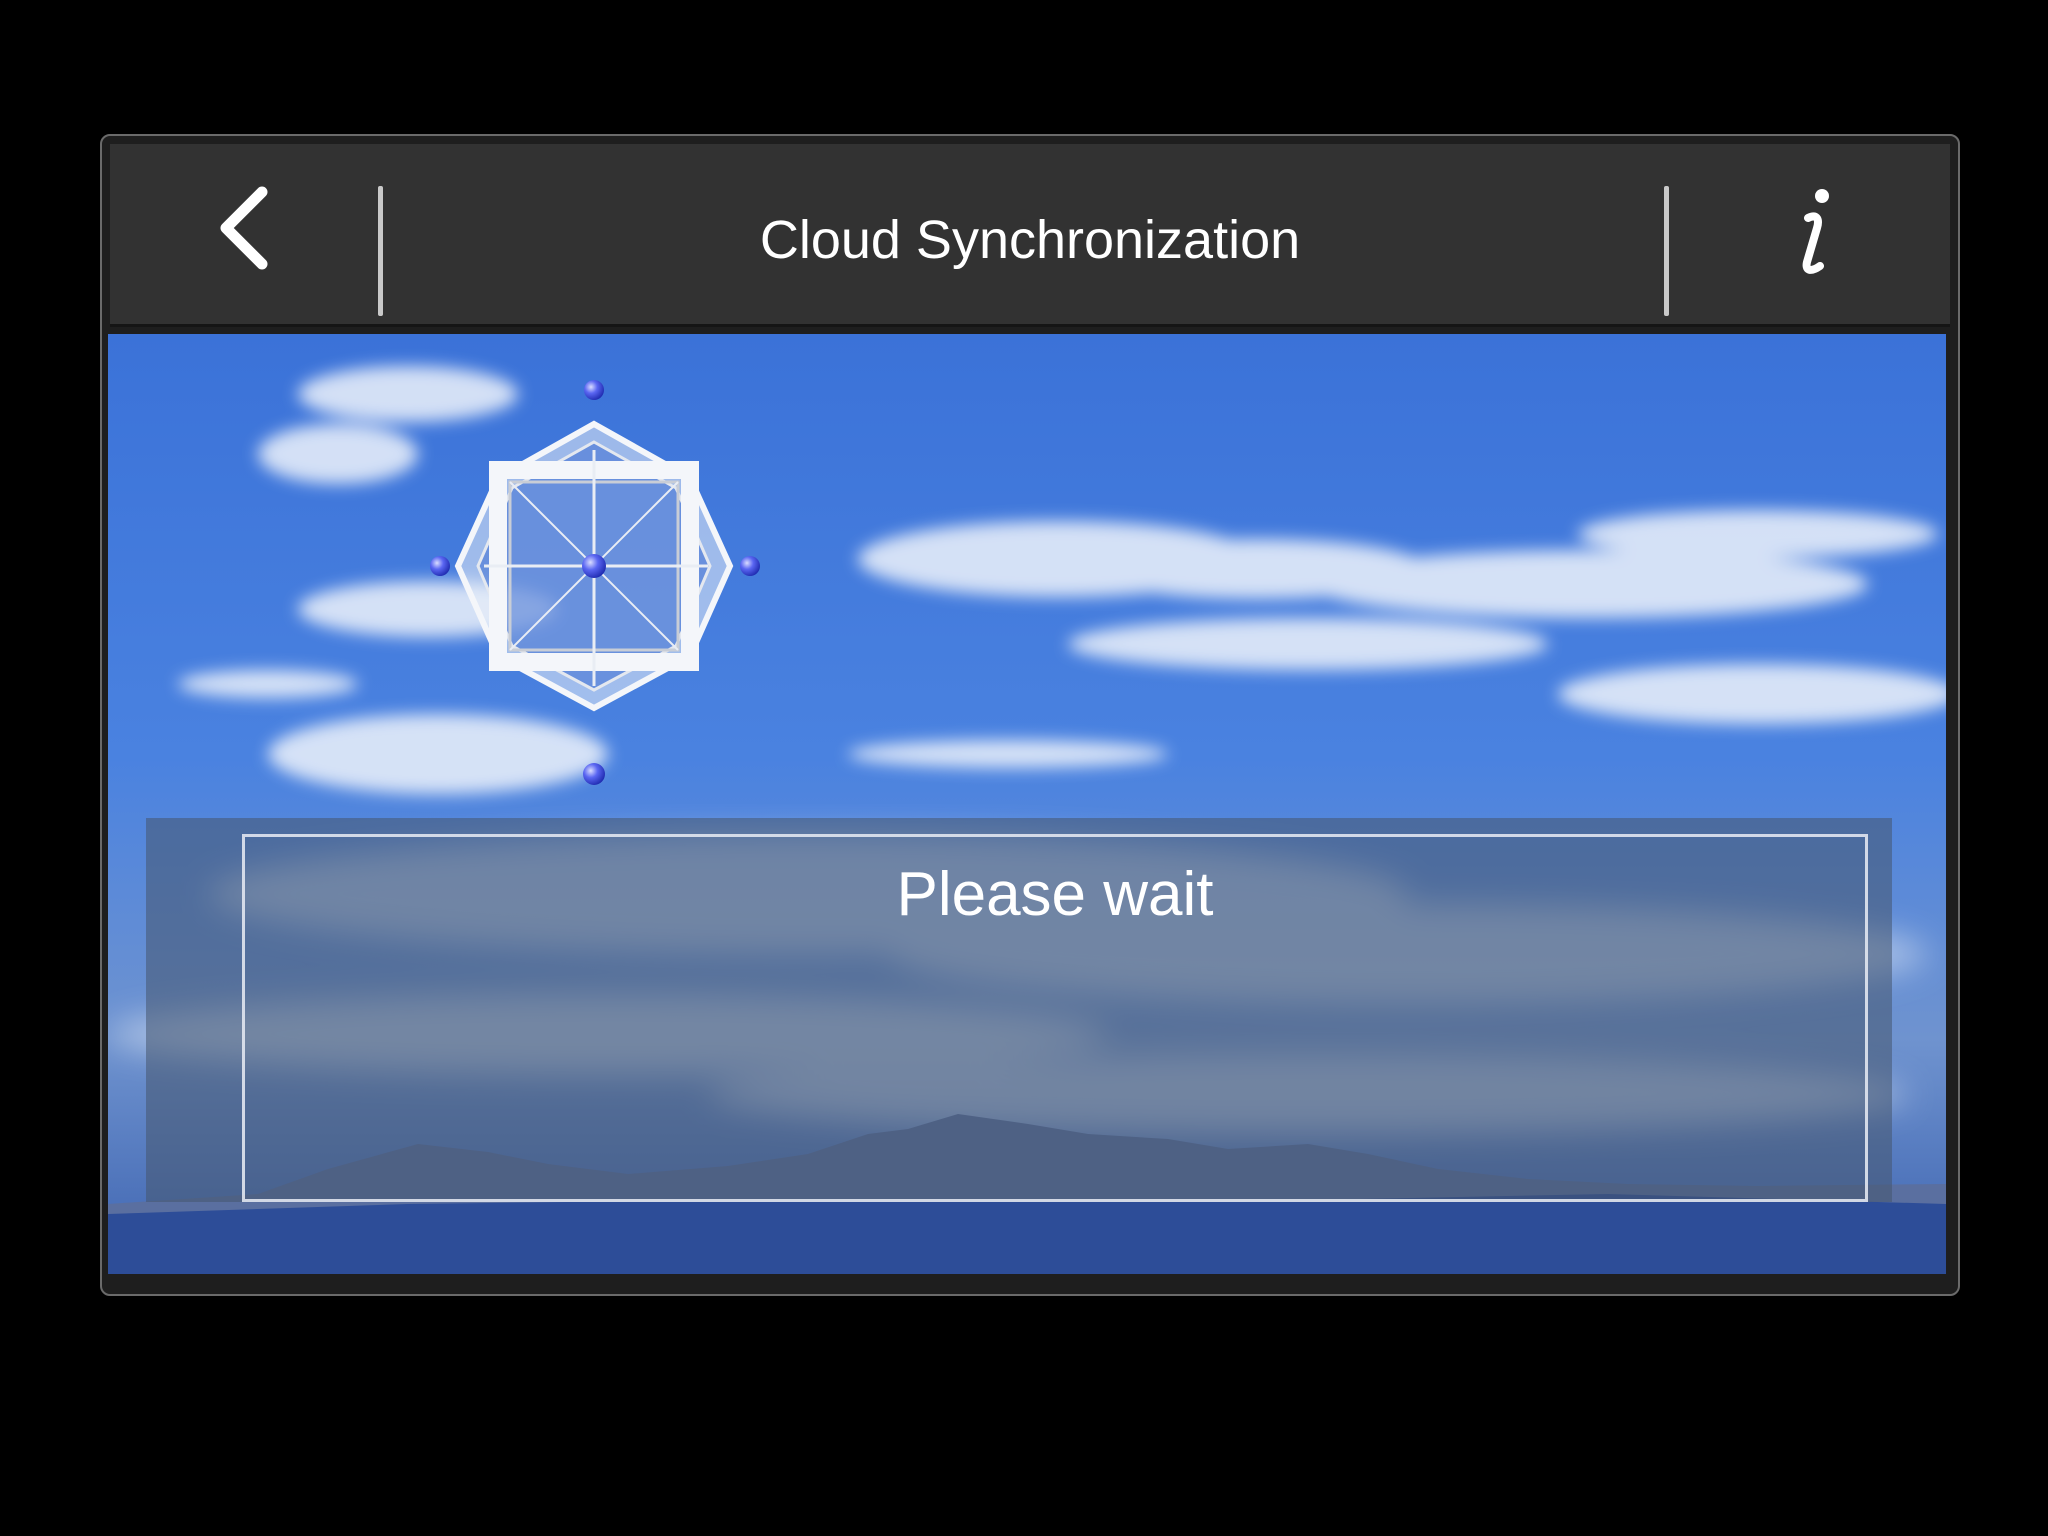  I want to click on title-bar: Cloud Synchronization, so click(1030, 235).